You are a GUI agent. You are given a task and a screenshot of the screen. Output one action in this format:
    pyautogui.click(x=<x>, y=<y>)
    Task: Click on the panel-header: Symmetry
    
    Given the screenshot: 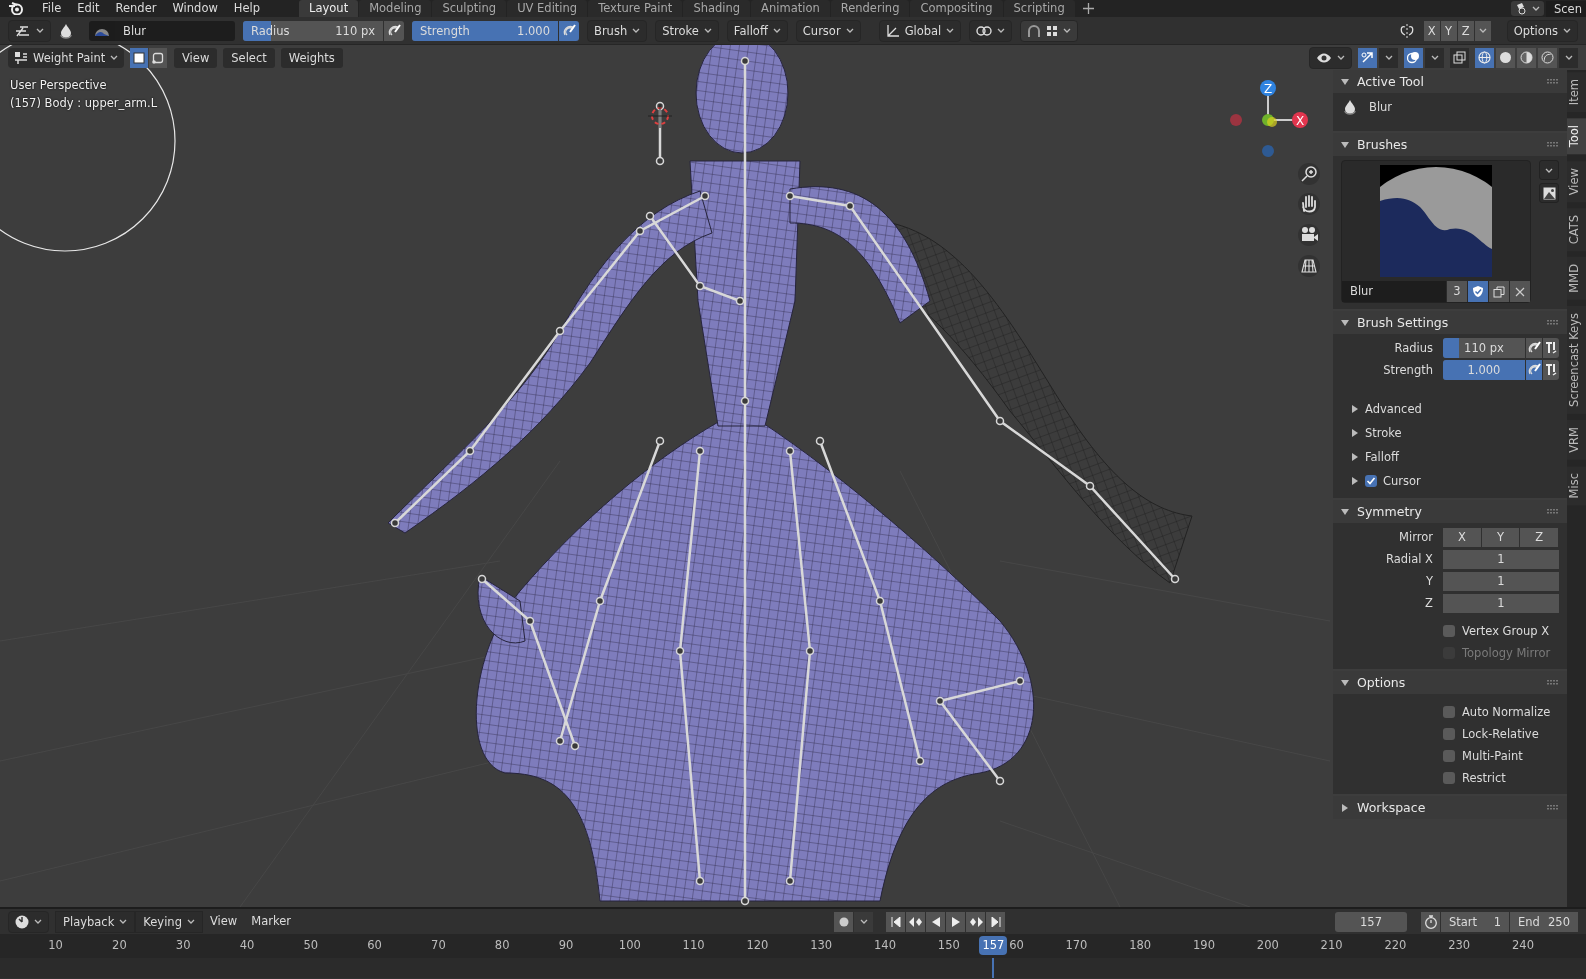 What is the action you would take?
    pyautogui.click(x=1450, y=511)
    